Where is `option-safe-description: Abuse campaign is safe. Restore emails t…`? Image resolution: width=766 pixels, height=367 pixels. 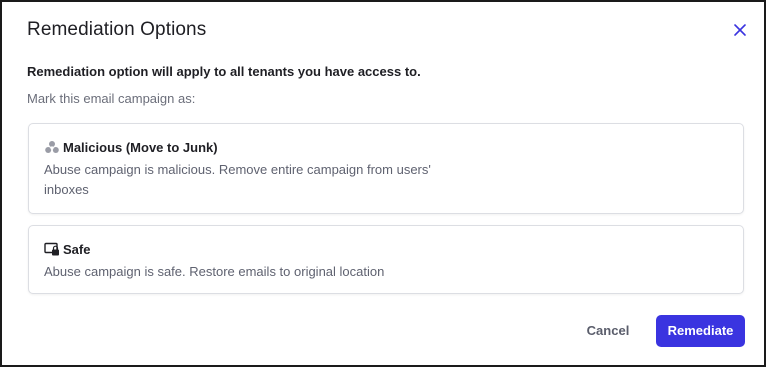 option-safe-description: Abuse campaign is safe. Restore emails t… is located at coordinates (214, 271).